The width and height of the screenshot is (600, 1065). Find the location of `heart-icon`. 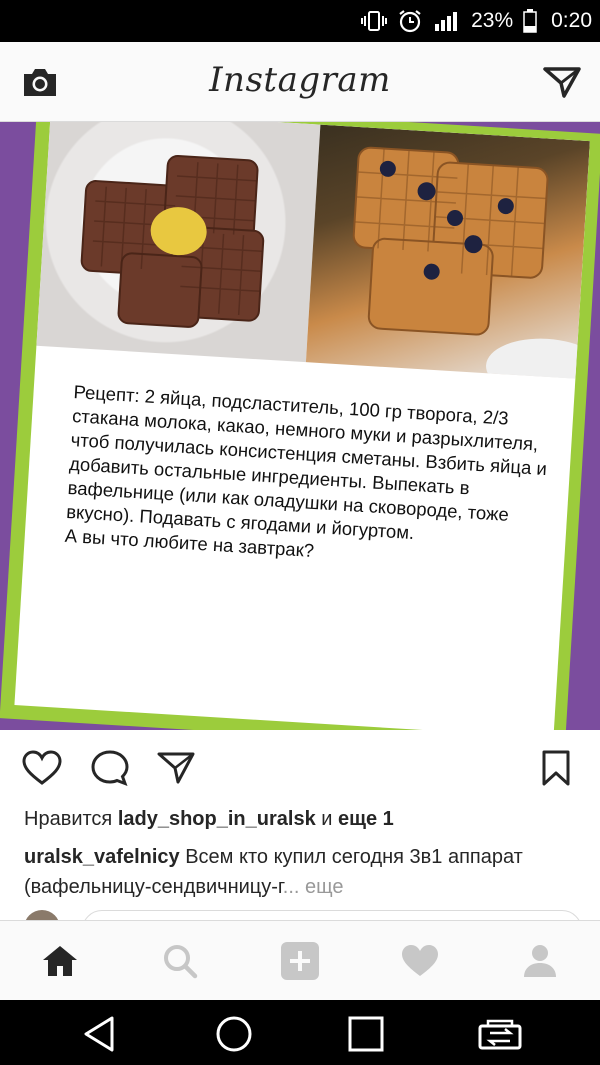

heart-icon is located at coordinates (42, 767).